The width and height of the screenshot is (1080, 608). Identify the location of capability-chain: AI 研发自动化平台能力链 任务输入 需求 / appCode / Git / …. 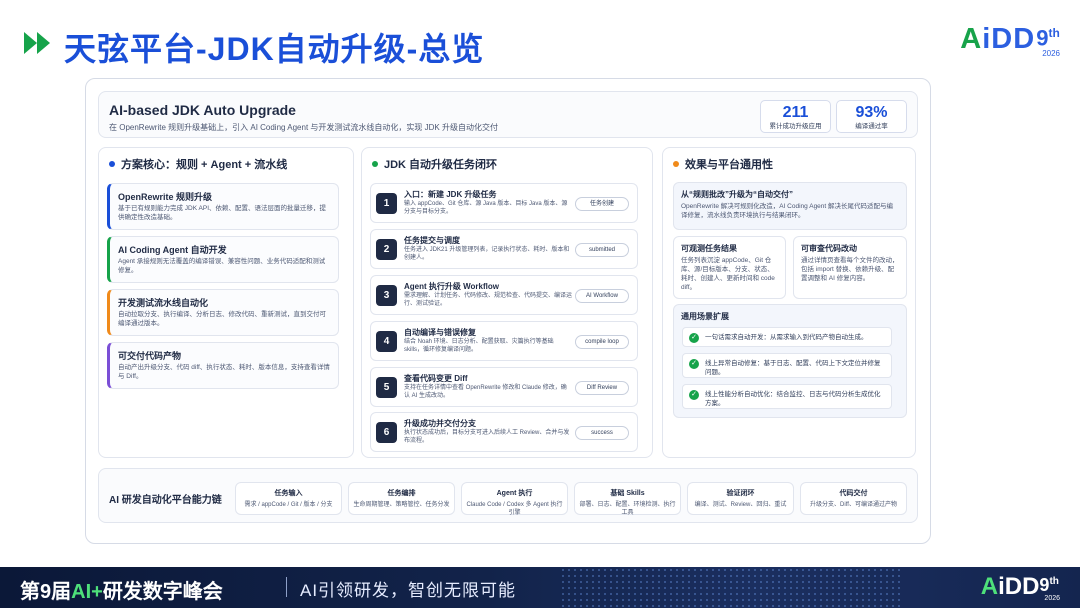
(508, 495).